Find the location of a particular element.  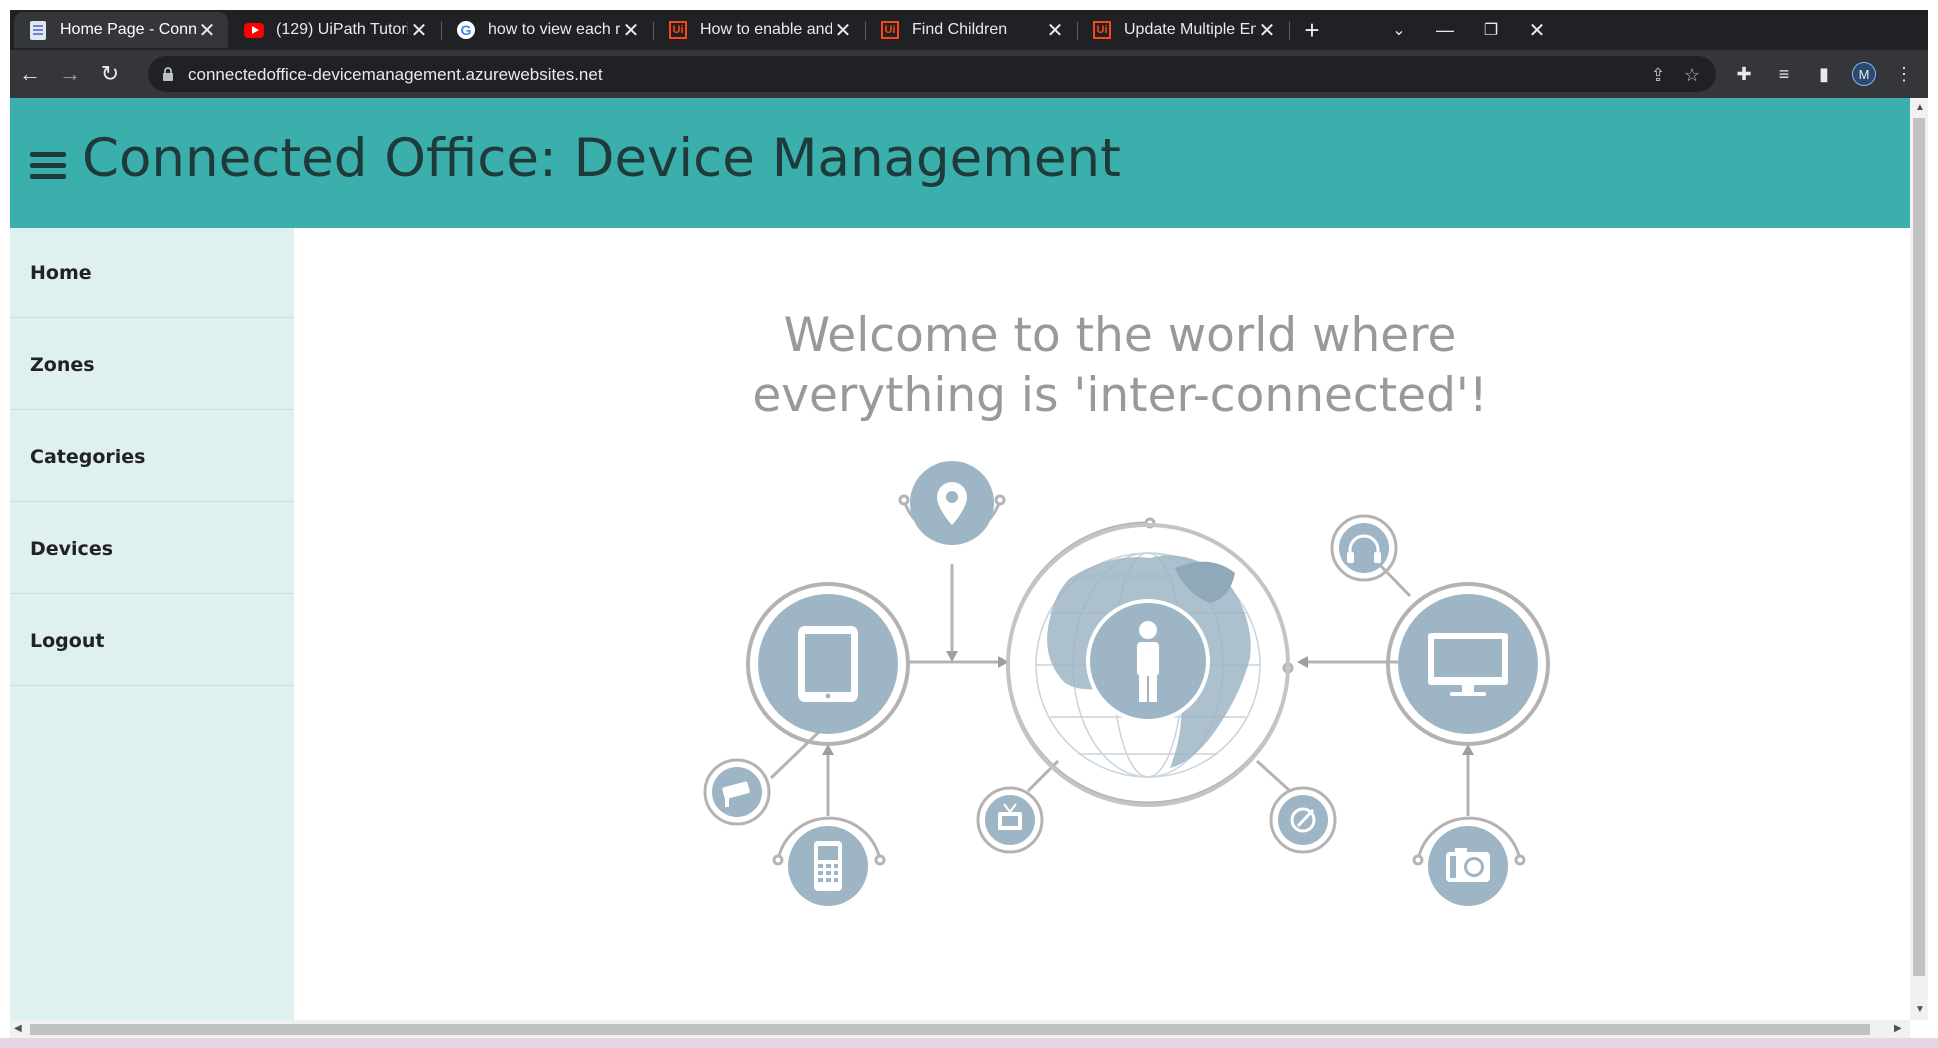

security-camera-icon is located at coordinates (737, 792).